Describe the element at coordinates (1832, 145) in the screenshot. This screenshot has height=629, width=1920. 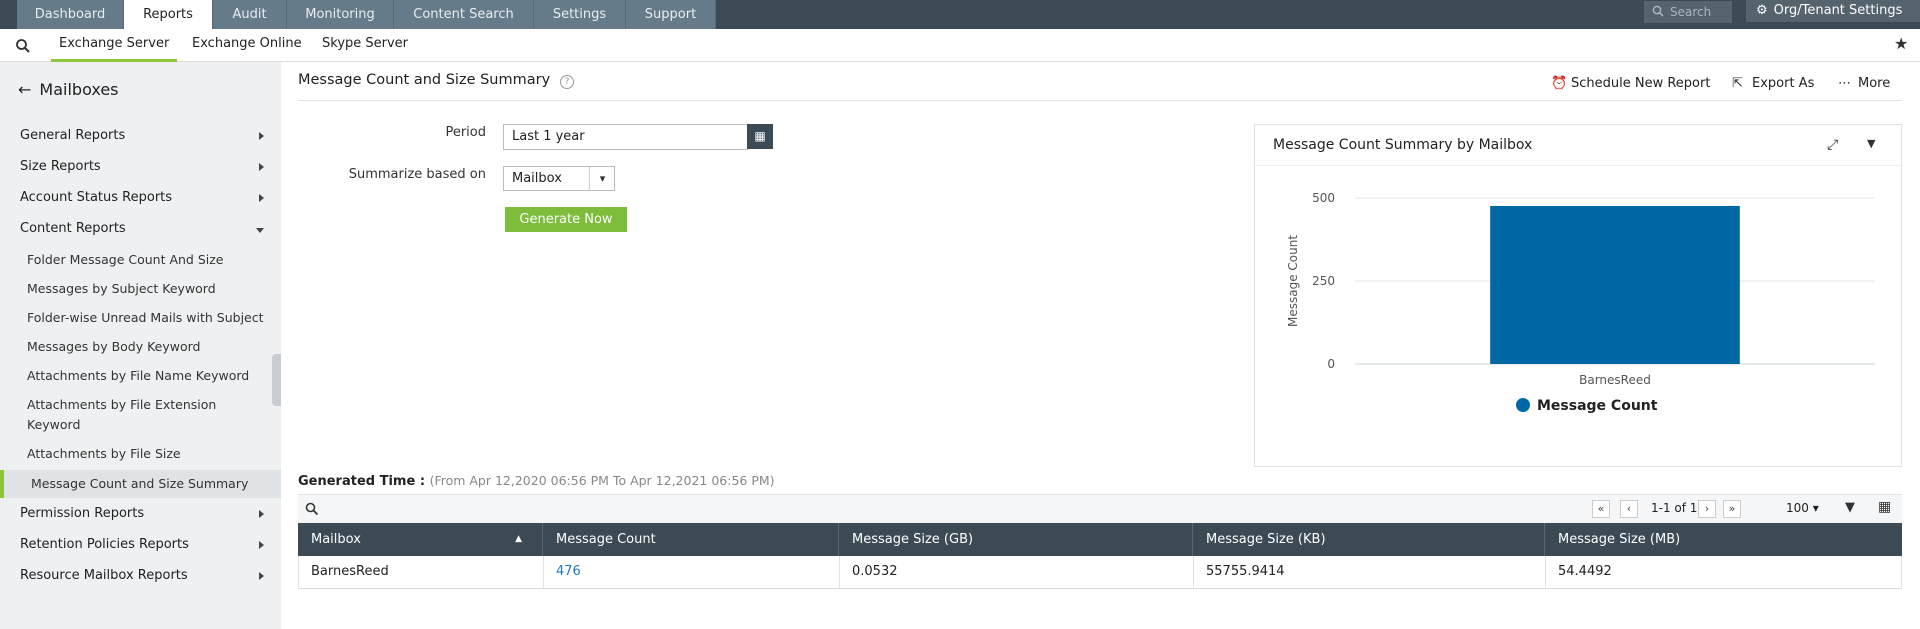
I see `expand-icon: ⤢` at that location.